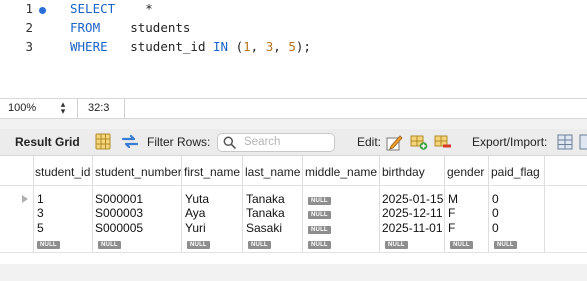 This screenshot has width=587, height=281. I want to click on sql-number: 1, so click(247, 46).